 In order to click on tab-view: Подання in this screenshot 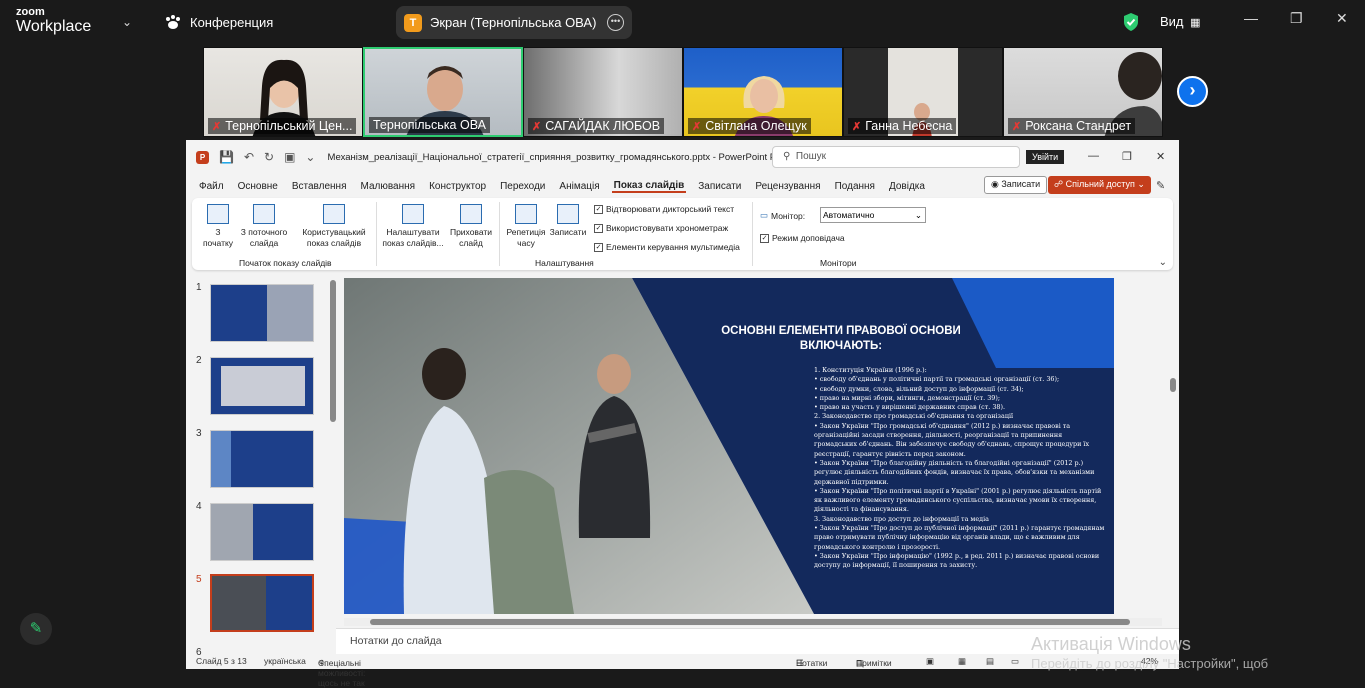, I will do `click(855, 186)`.